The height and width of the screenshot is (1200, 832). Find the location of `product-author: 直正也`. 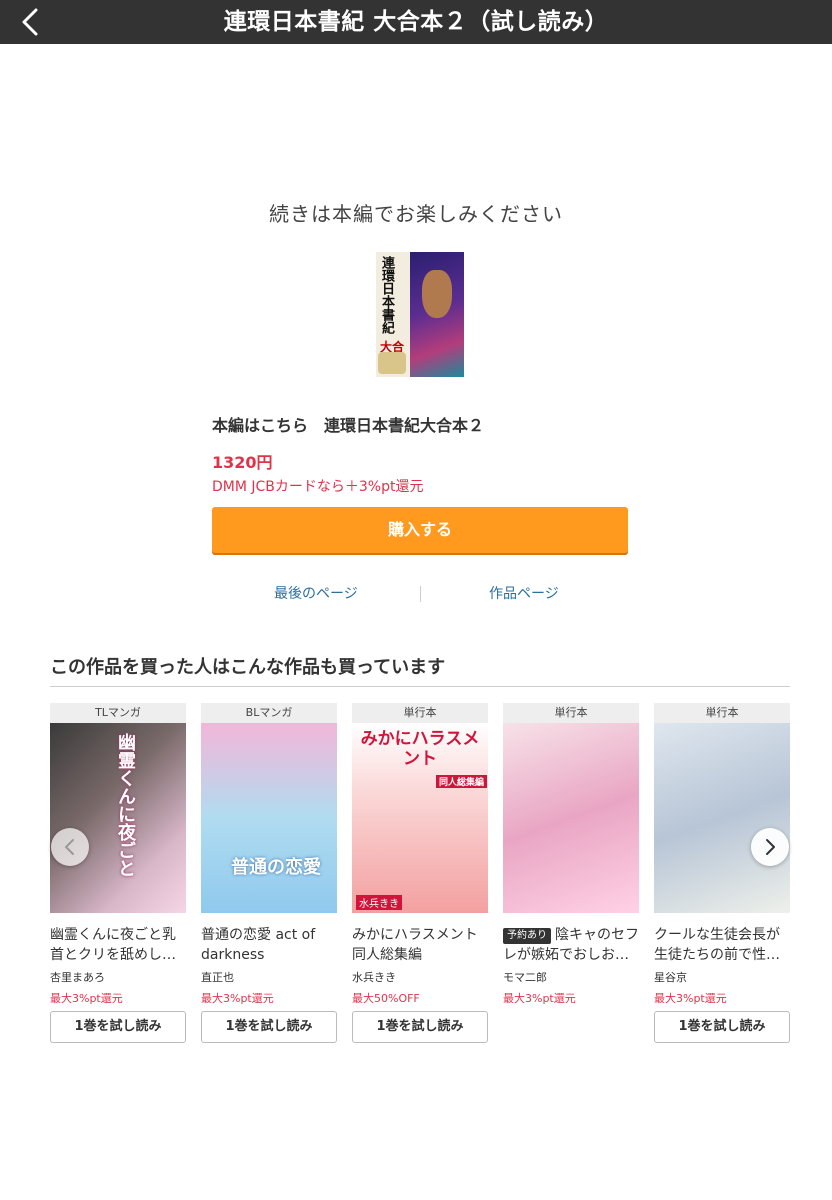

product-author: 直正也 is located at coordinates (269, 977).